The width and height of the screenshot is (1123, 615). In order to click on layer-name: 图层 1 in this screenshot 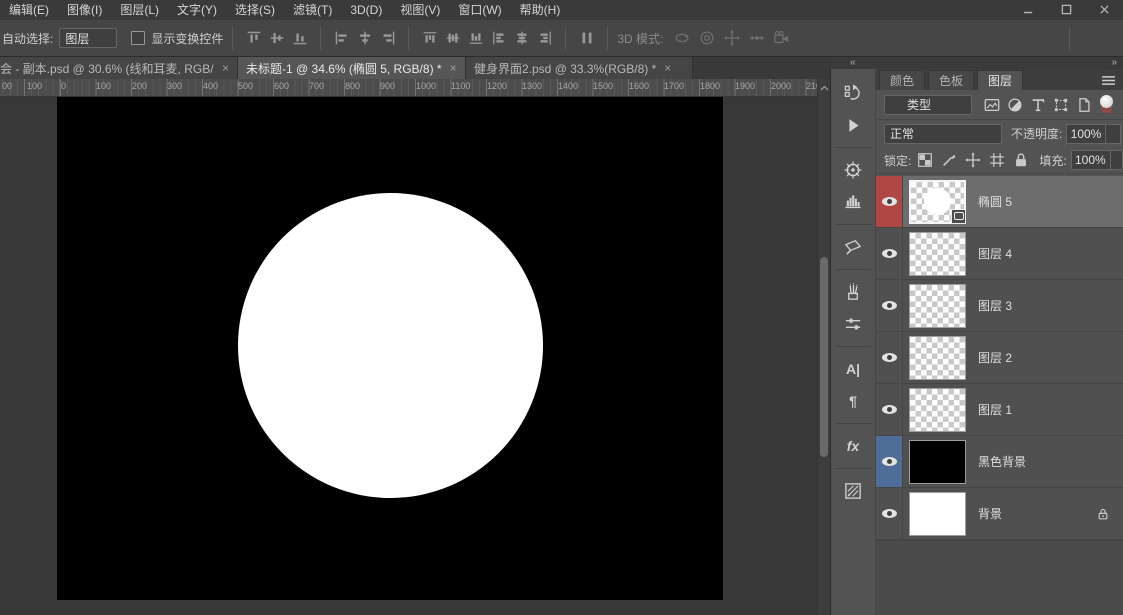, I will do `click(995, 409)`.